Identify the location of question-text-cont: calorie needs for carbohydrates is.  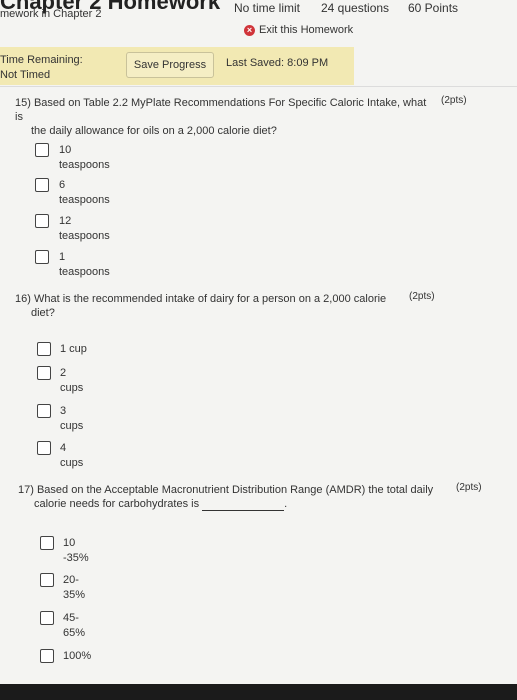
(117, 504).